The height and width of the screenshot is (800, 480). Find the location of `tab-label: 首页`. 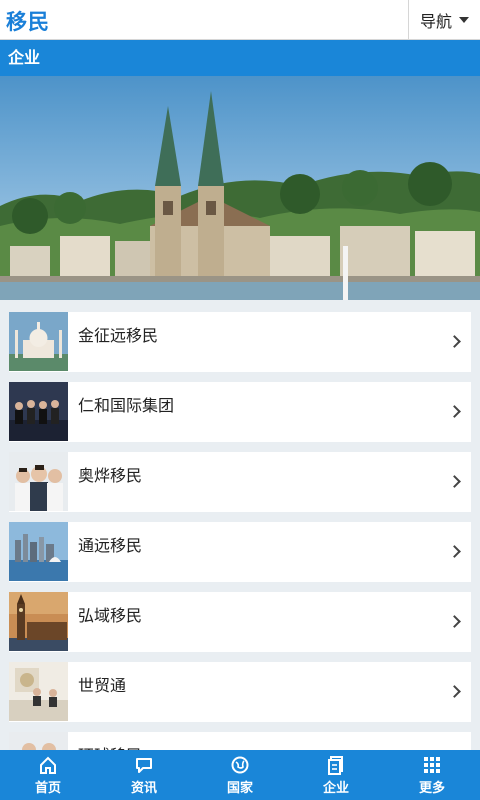

tab-label: 首页 is located at coordinates (47, 788).